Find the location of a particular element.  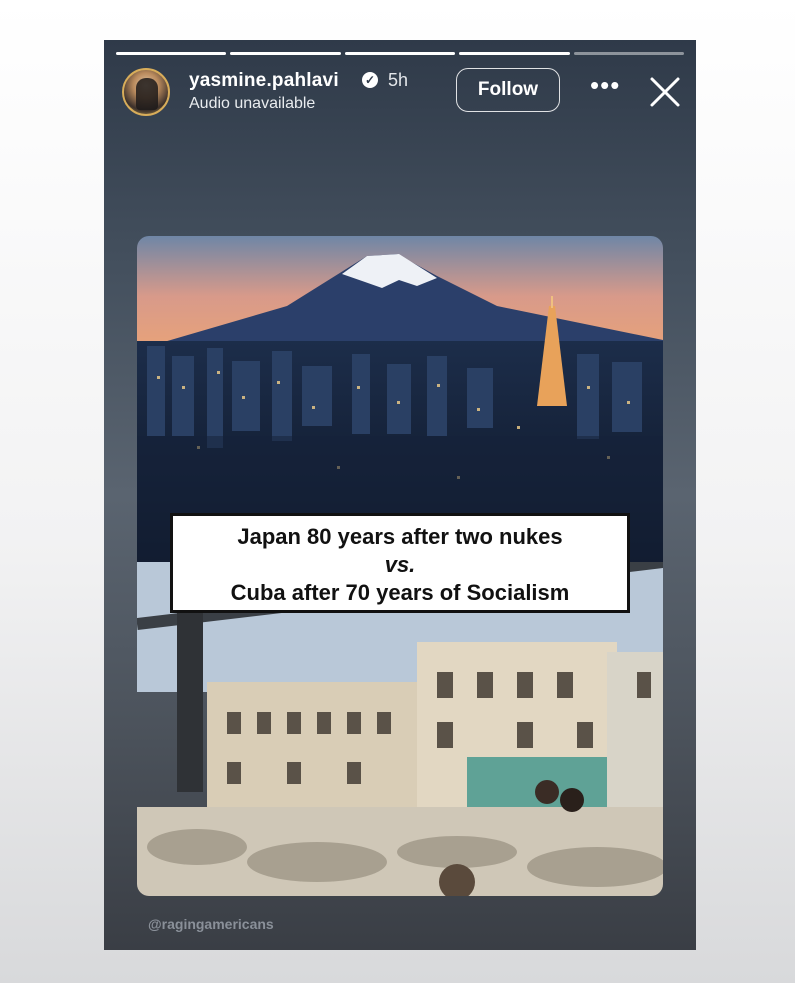

more-options-icon: ••• is located at coordinates (605, 85).